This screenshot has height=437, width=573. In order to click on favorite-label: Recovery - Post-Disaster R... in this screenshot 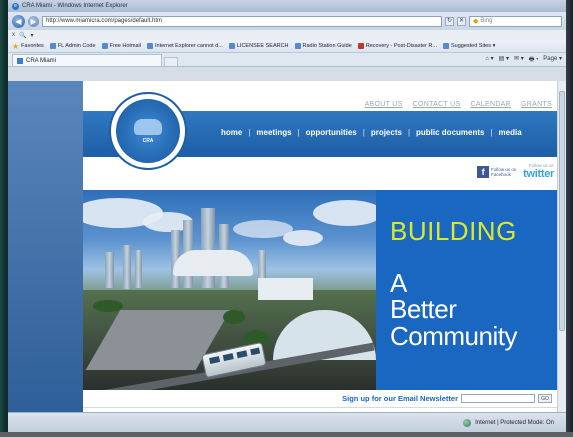, I will do `click(401, 46)`.